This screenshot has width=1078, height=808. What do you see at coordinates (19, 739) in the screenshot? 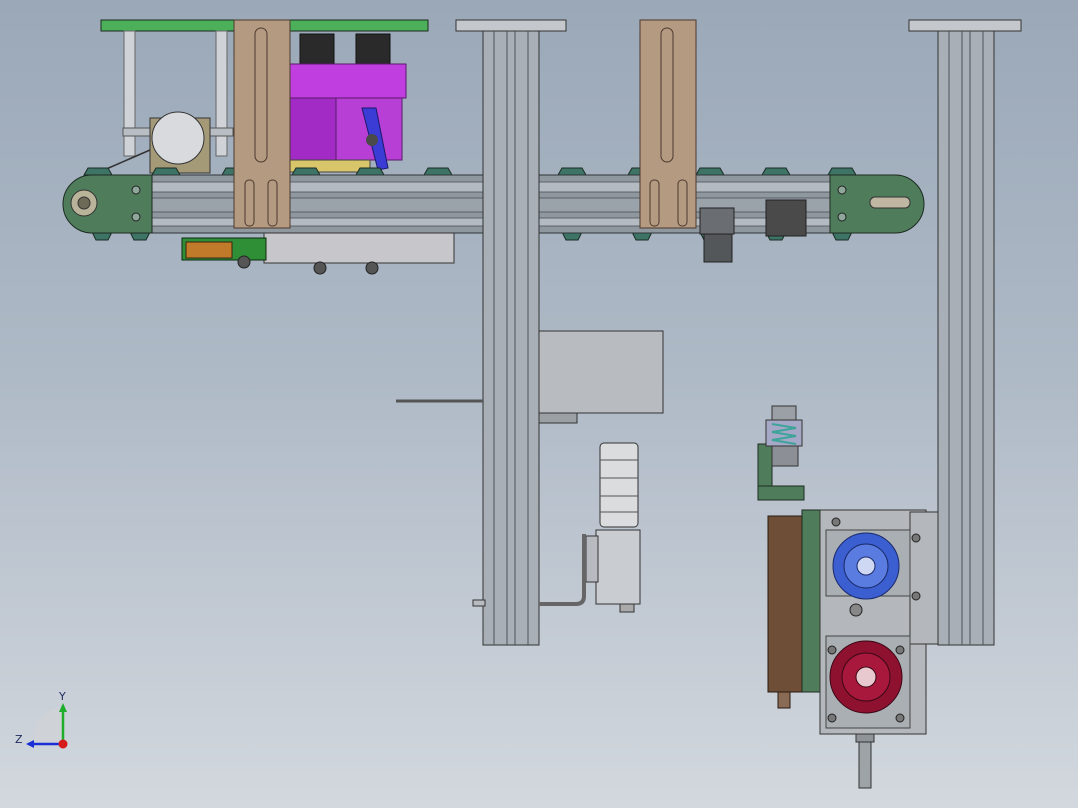
I see `triad-z-label: Z` at bounding box center [19, 739].